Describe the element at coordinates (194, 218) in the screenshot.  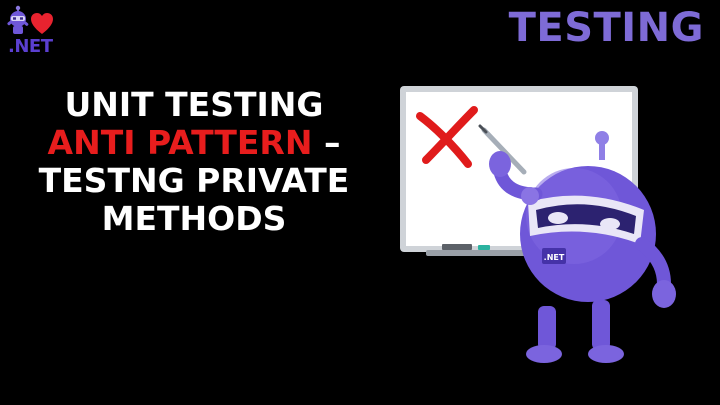
I see `title-line-4: METHODS` at that location.